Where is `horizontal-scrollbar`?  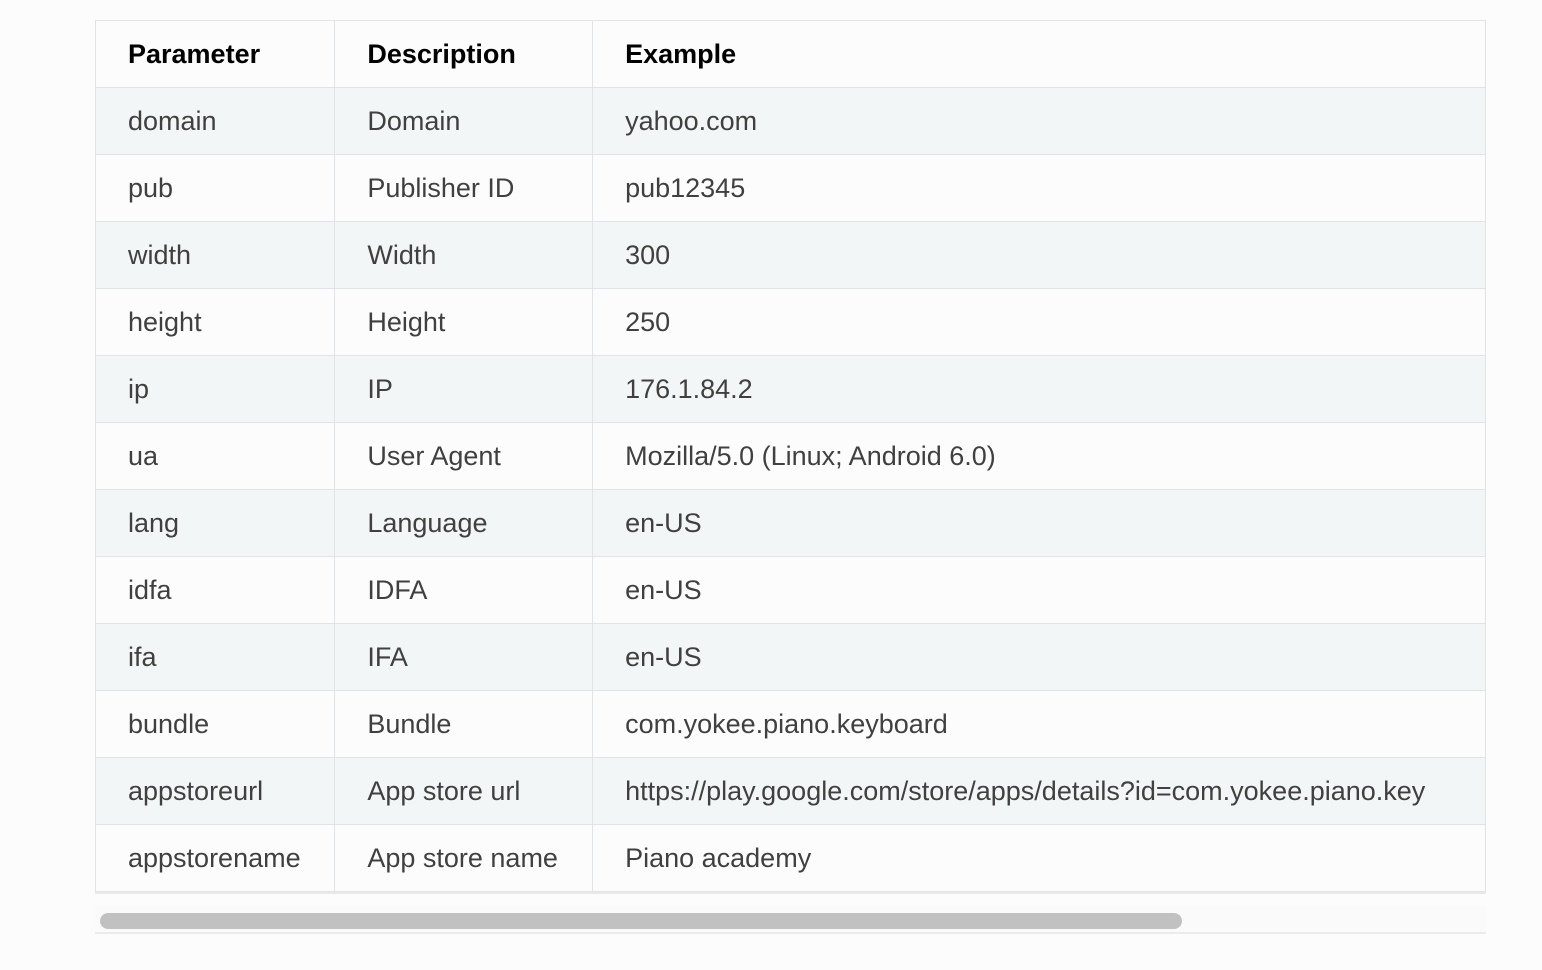 horizontal-scrollbar is located at coordinates (790, 920).